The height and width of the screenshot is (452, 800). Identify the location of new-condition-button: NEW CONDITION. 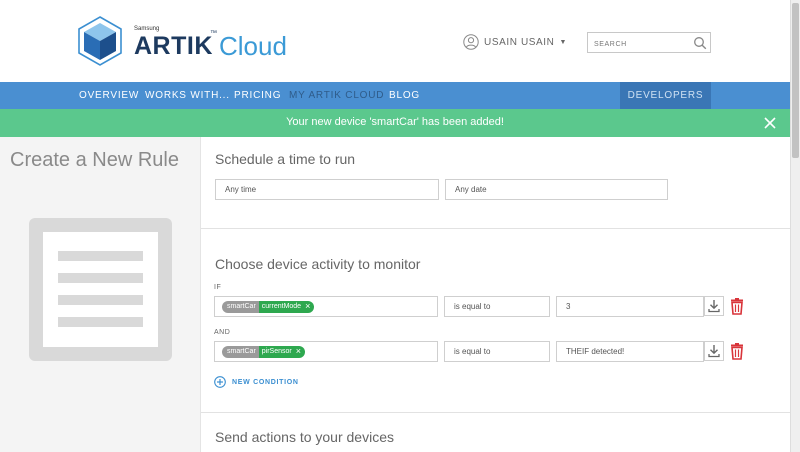
(256, 382).